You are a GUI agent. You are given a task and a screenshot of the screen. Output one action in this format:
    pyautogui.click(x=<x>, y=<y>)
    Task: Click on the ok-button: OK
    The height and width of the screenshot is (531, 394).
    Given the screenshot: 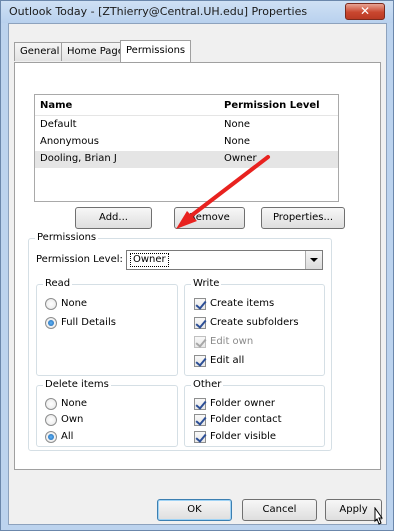 What is the action you would take?
    pyautogui.click(x=194, y=510)
    